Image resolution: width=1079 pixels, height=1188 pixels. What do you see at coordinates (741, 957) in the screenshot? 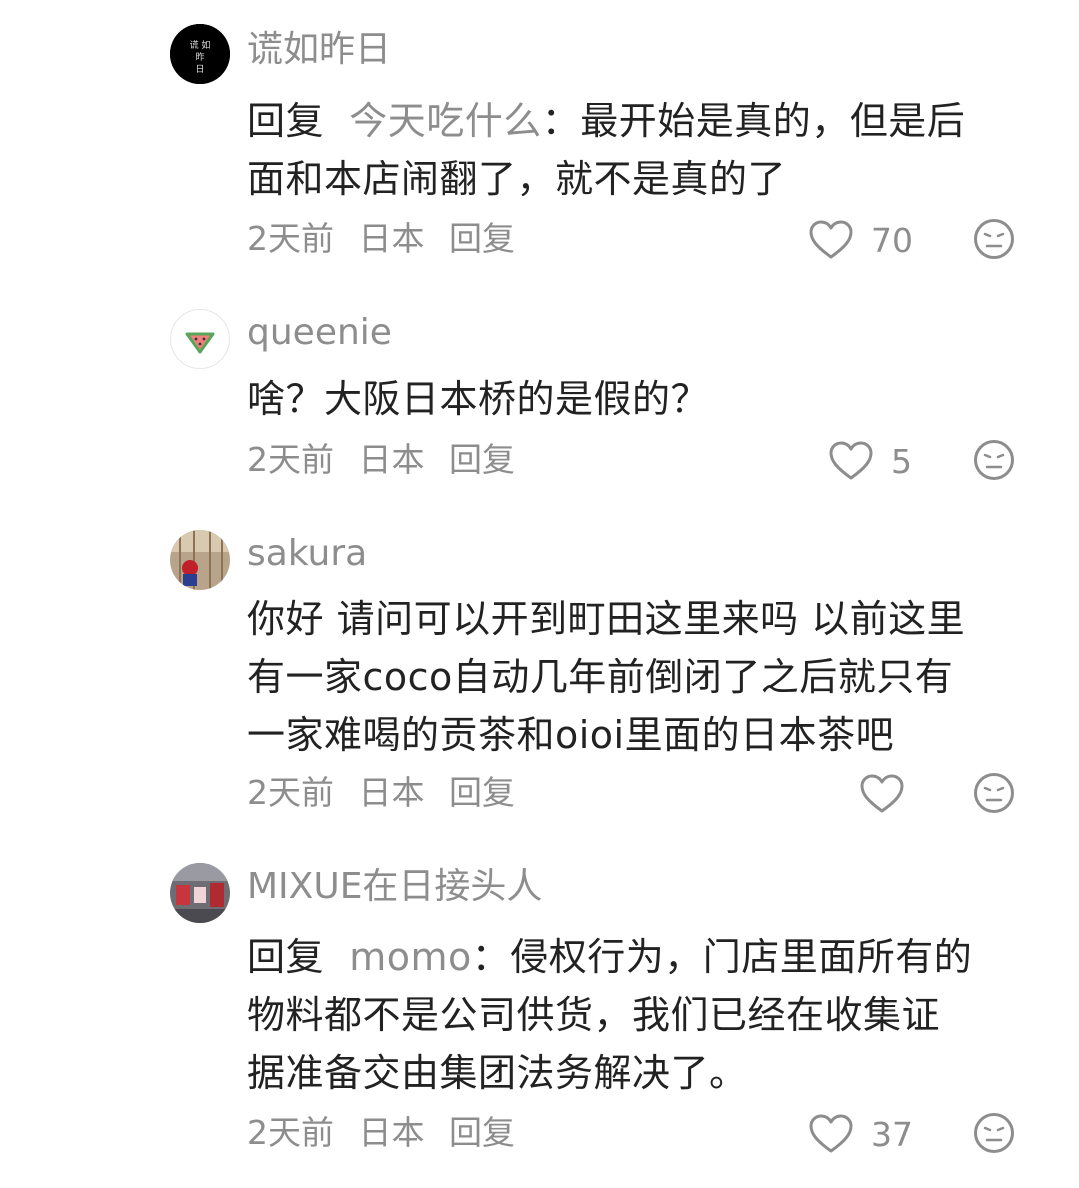
I see `comment-text-line: 侵权行为，门店里面所有的` at bounding box center [741, 957].